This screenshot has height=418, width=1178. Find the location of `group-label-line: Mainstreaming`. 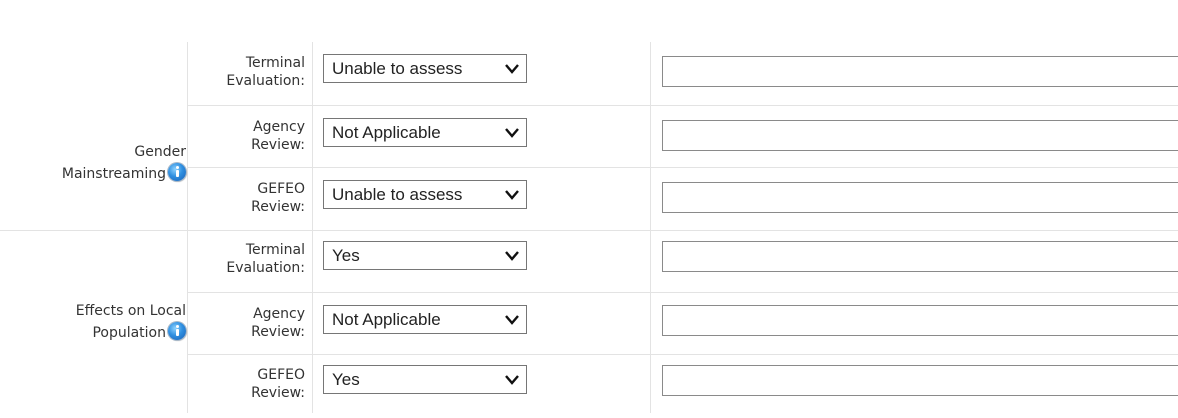

group-label-line: Mainstreaming is located at coordinates (113, 174).